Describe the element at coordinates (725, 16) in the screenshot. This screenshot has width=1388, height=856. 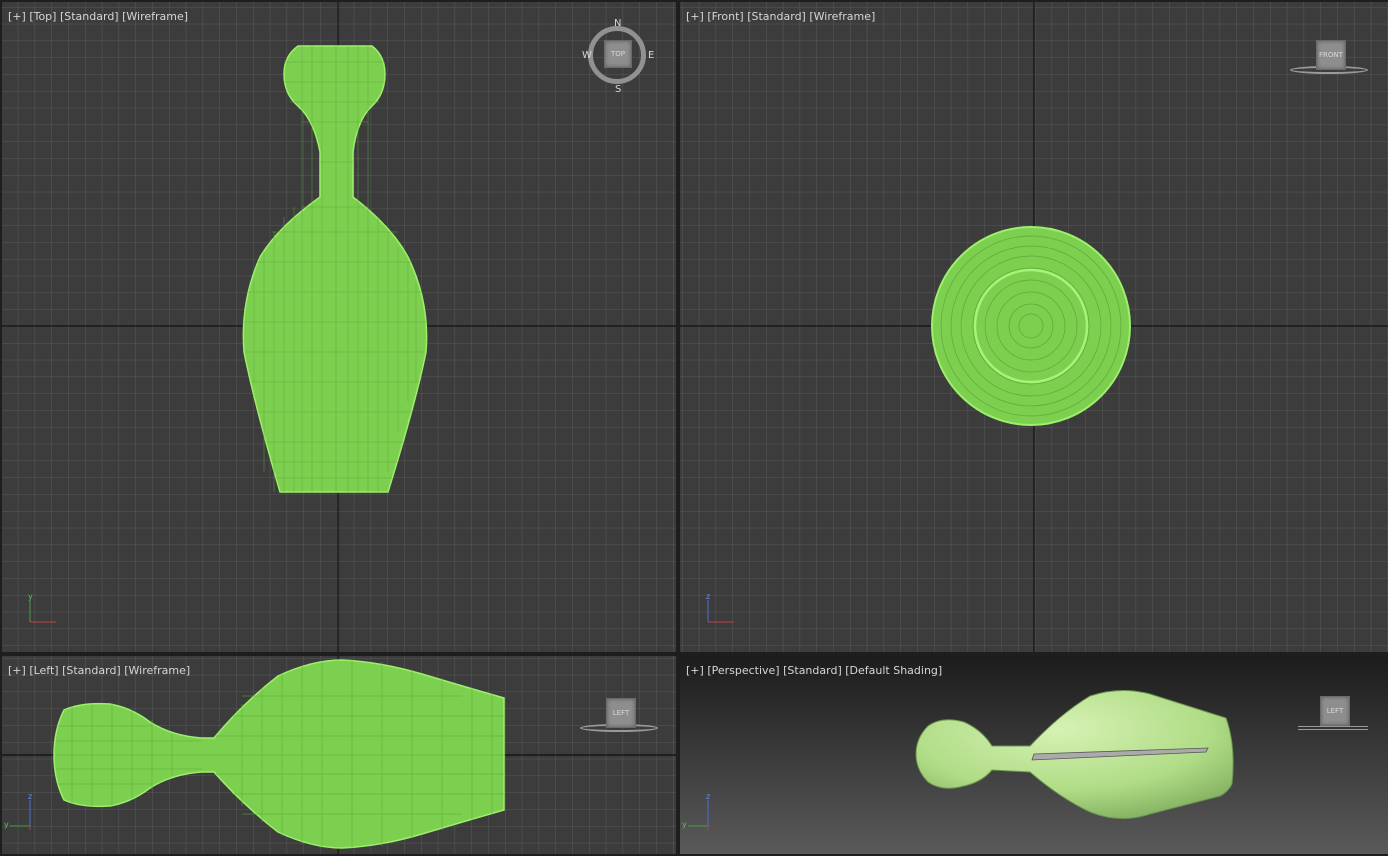
I see `view-type-label: [Front]` at that location.